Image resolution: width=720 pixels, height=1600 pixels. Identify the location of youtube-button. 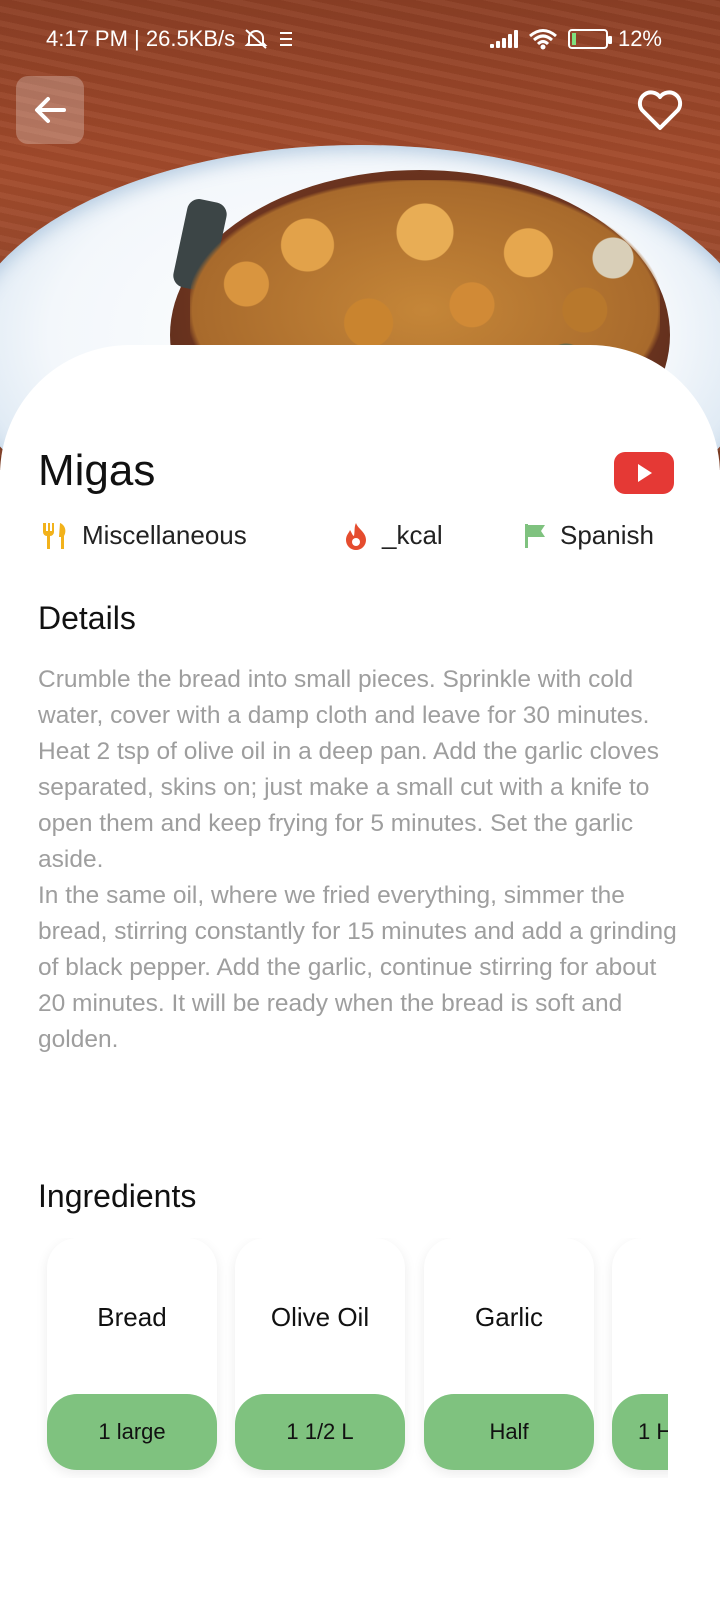
(644, 473).